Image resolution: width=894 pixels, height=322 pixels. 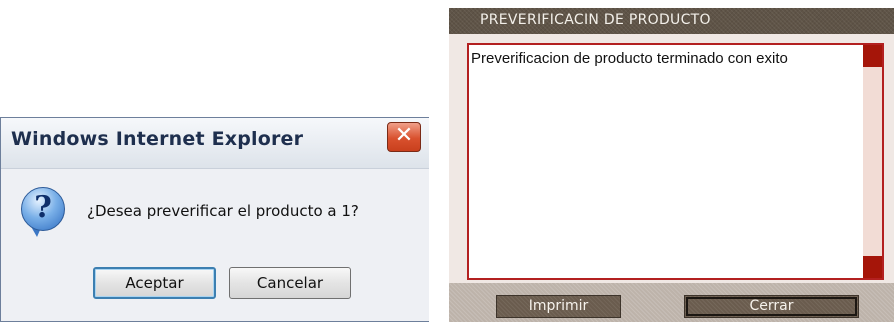 What do you see at coordinates (872, 161) in the screenshot?
I see `scrollbar` at bounding box center [872, 161].